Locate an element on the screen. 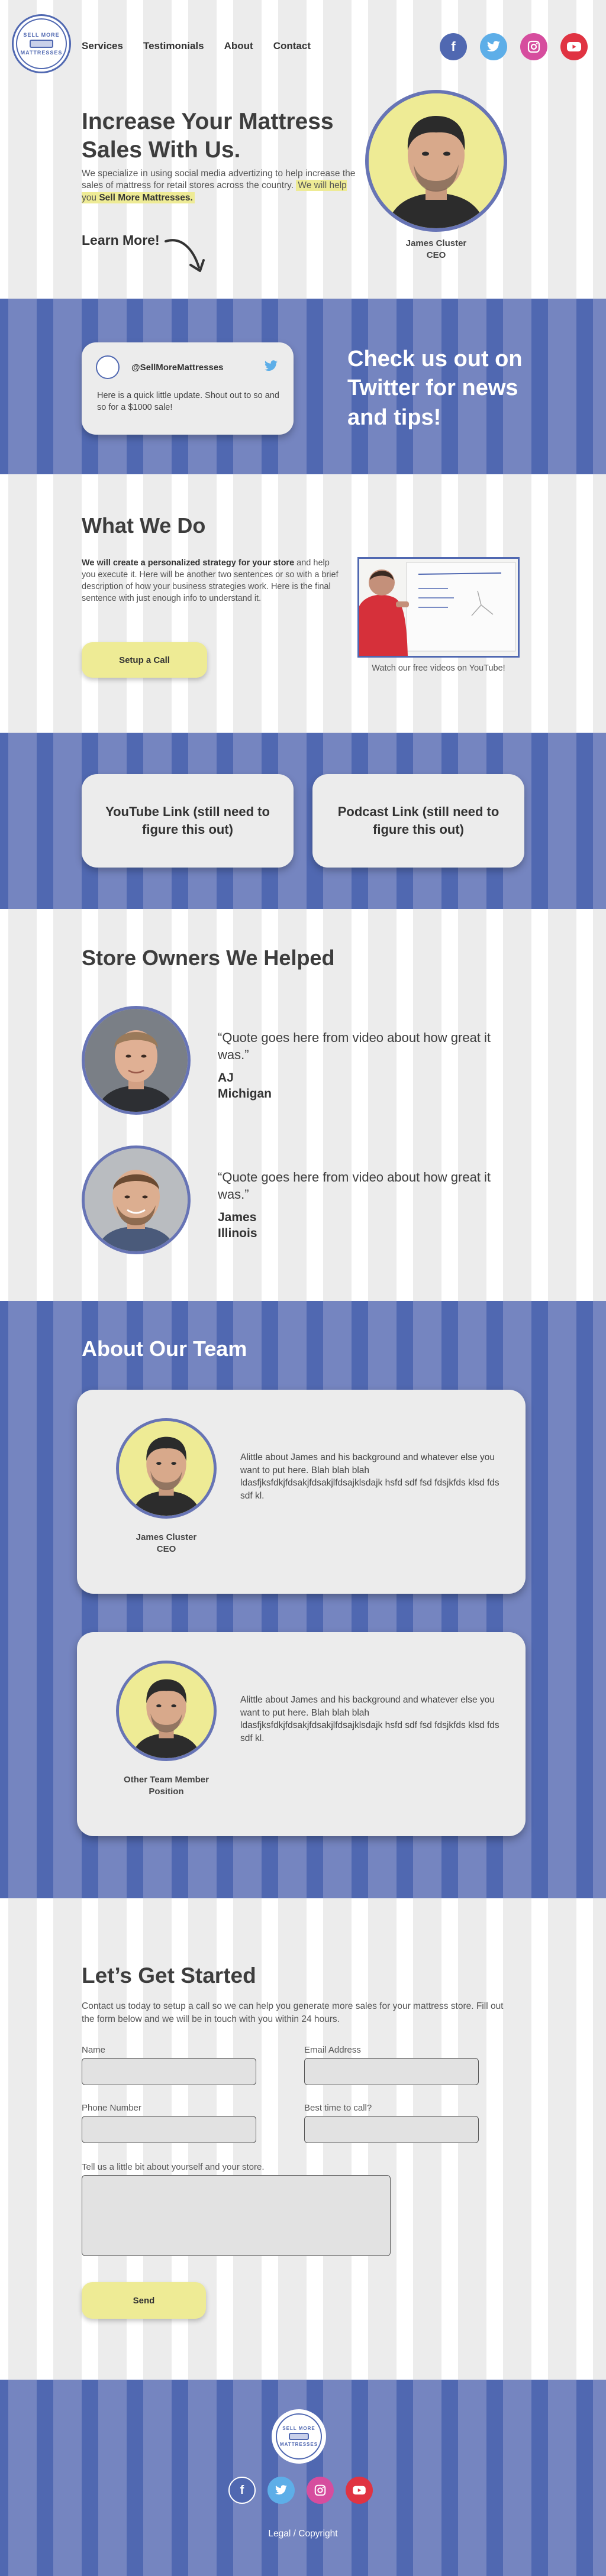 Image resolution: width=606 pixels, height=2576 pixels. call-time-field is located at coordinates (391, 2130).